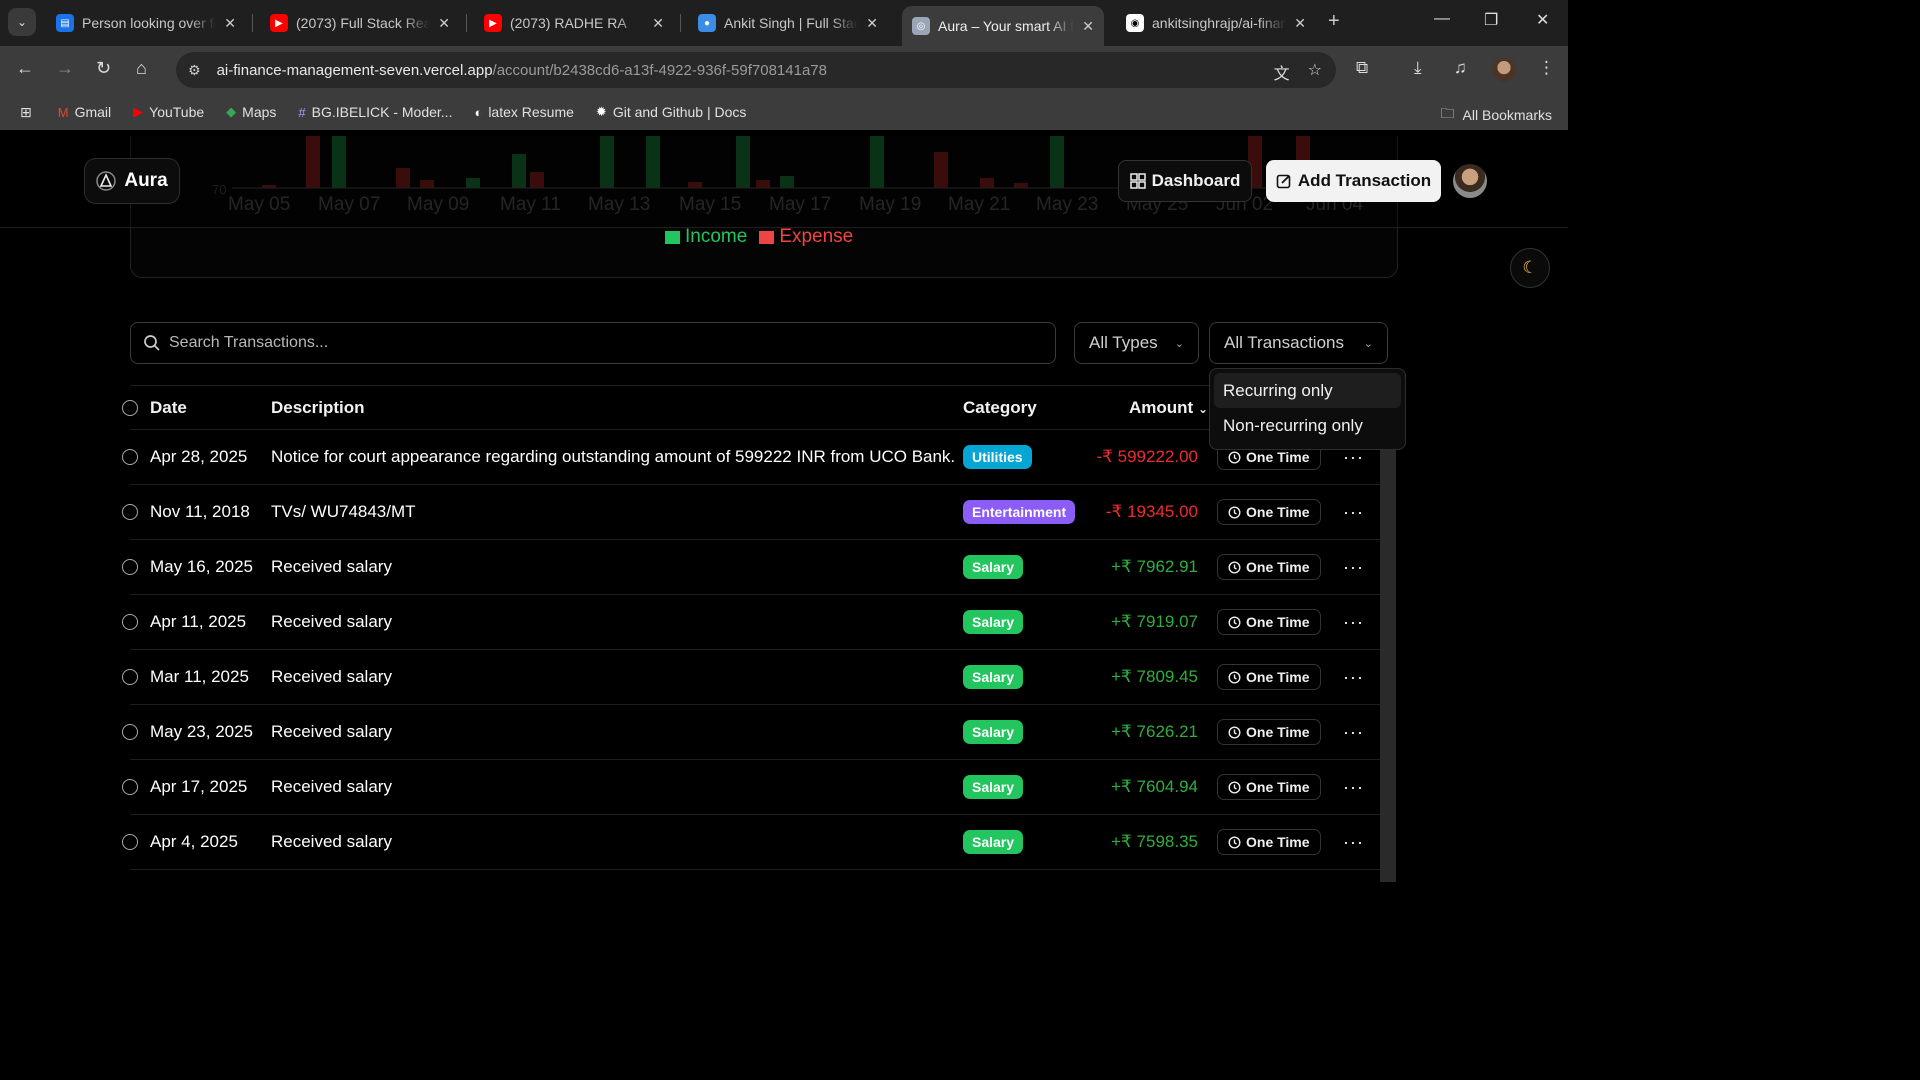 This screenshot has width=1920, height=1080. What do you see at coordinates (599, 343) in the screenshot?
I see `search-input` at bounding box center [599, 343].